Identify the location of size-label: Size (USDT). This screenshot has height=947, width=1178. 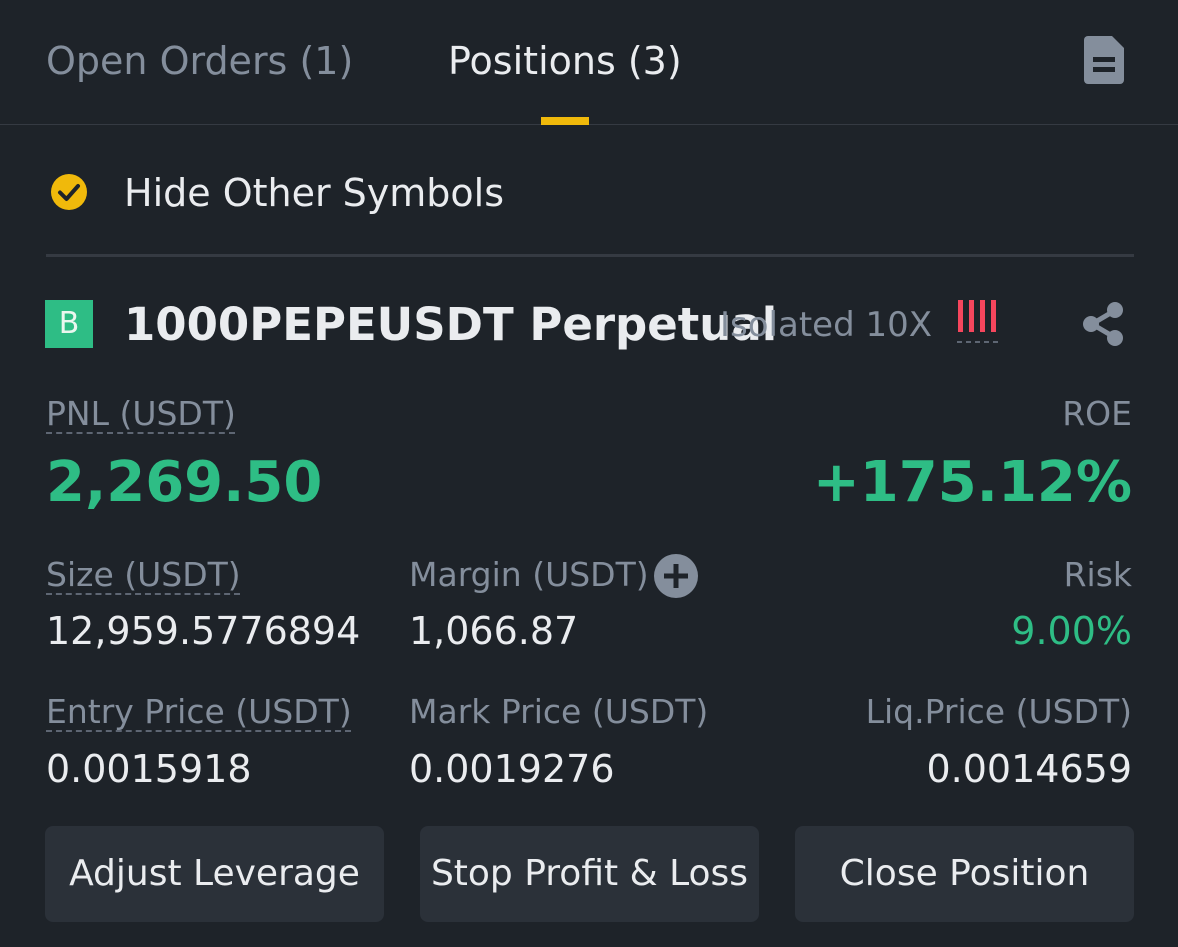
(143, 575).